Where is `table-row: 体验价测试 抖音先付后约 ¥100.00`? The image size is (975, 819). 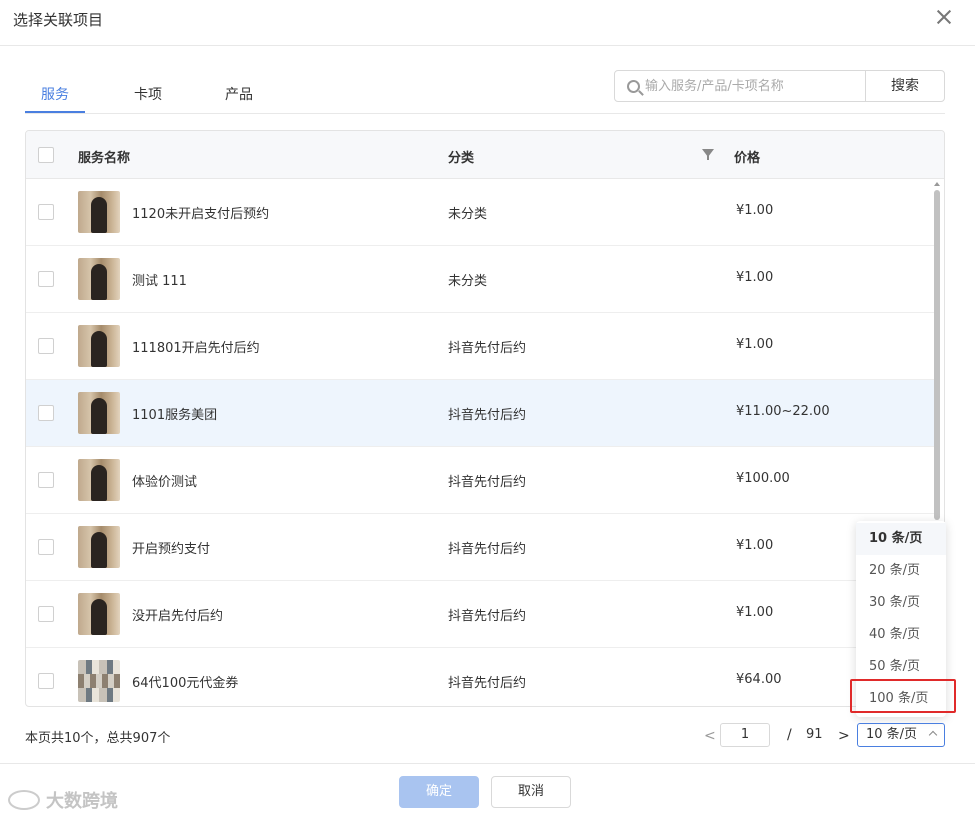 table-row: 体验价测试 抖音先付后约 ¥100.00 is located at coordinates (481, 480).